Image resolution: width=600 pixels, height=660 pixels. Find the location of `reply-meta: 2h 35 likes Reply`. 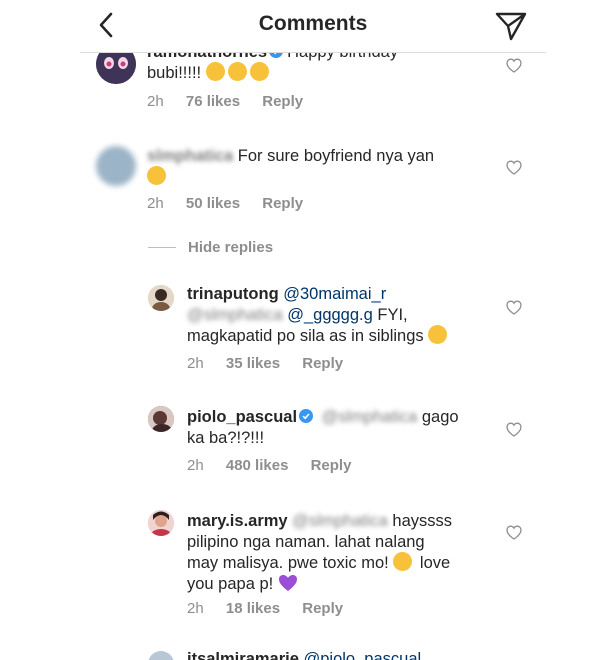

reply-meta: 2h 35 likes Reply is located at coordinates (274, 363).